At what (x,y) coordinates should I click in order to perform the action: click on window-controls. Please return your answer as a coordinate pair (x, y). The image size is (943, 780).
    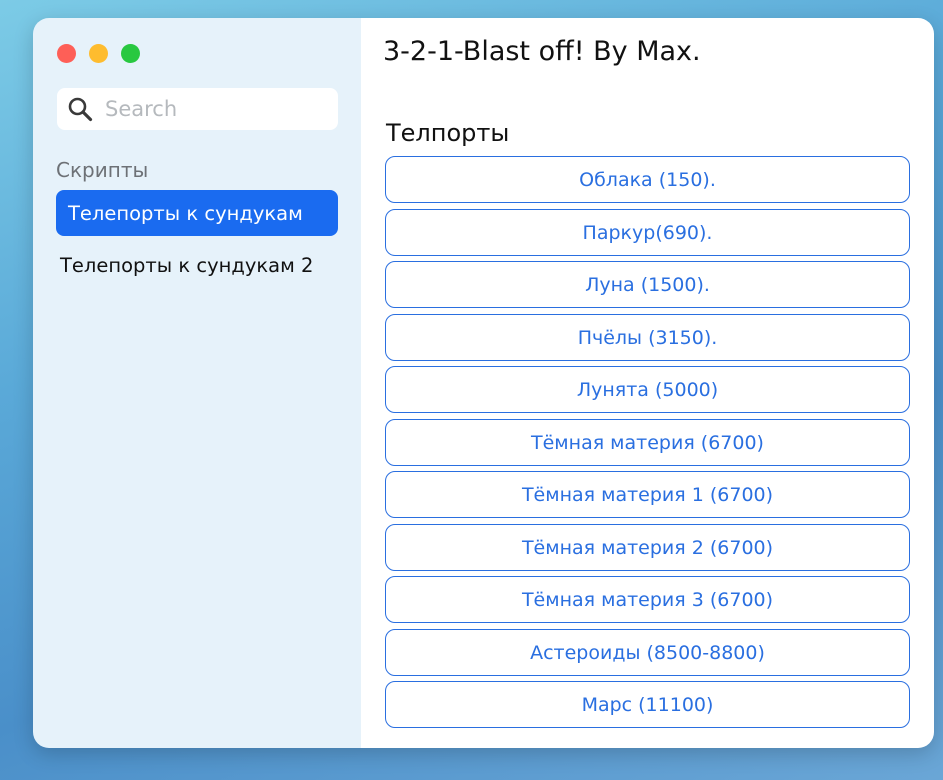
    Looking at the image, I should click on (98, 53).